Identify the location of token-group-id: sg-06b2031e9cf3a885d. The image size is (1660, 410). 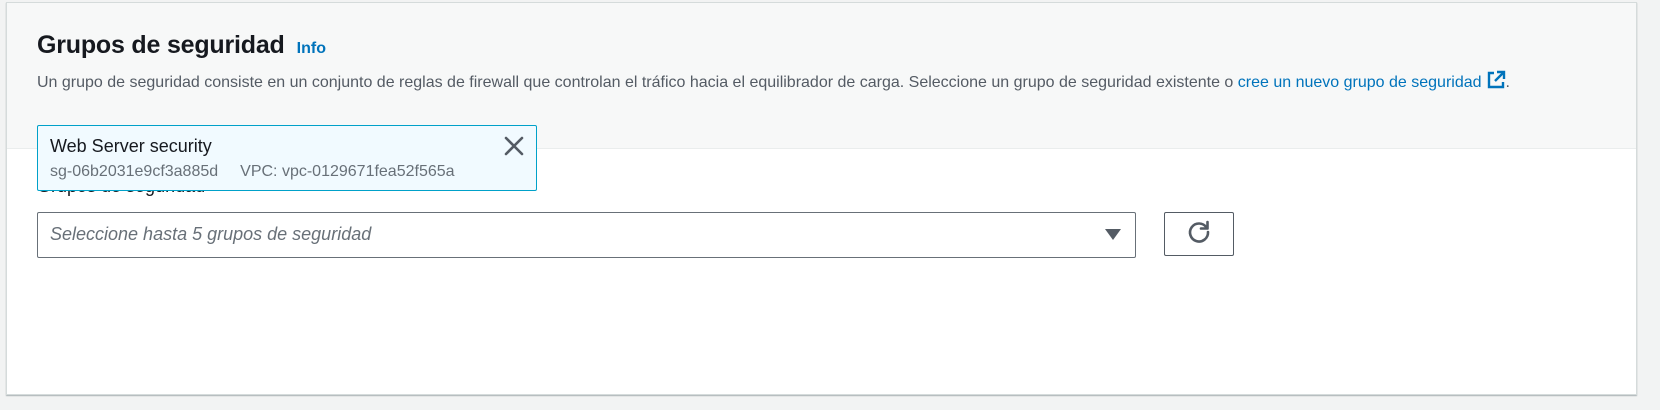
(134, 171).